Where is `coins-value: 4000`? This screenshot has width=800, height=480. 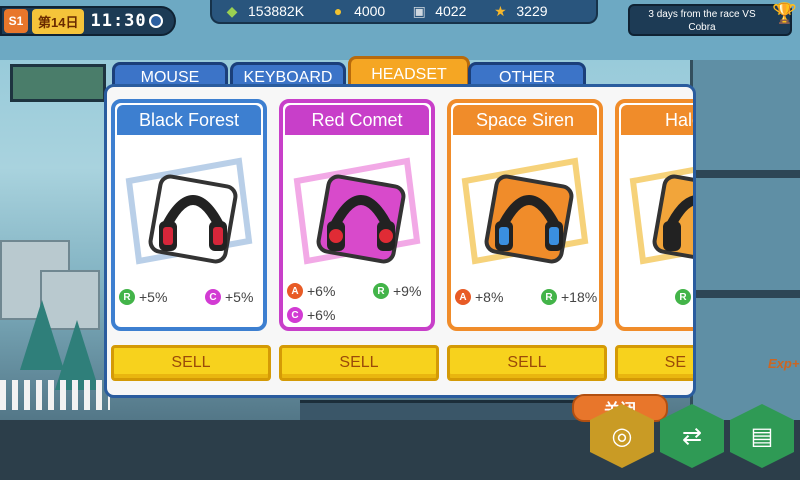 coins-value: 4000 is located at coordinates (370, 11).